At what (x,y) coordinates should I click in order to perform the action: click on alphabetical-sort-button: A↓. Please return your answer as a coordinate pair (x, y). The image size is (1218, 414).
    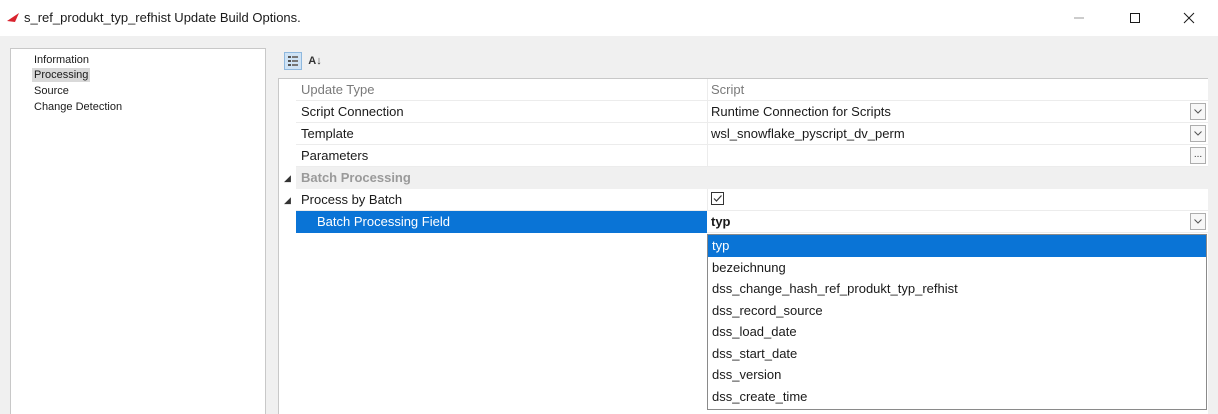
    Looking at the image, I should click on (315, 61).